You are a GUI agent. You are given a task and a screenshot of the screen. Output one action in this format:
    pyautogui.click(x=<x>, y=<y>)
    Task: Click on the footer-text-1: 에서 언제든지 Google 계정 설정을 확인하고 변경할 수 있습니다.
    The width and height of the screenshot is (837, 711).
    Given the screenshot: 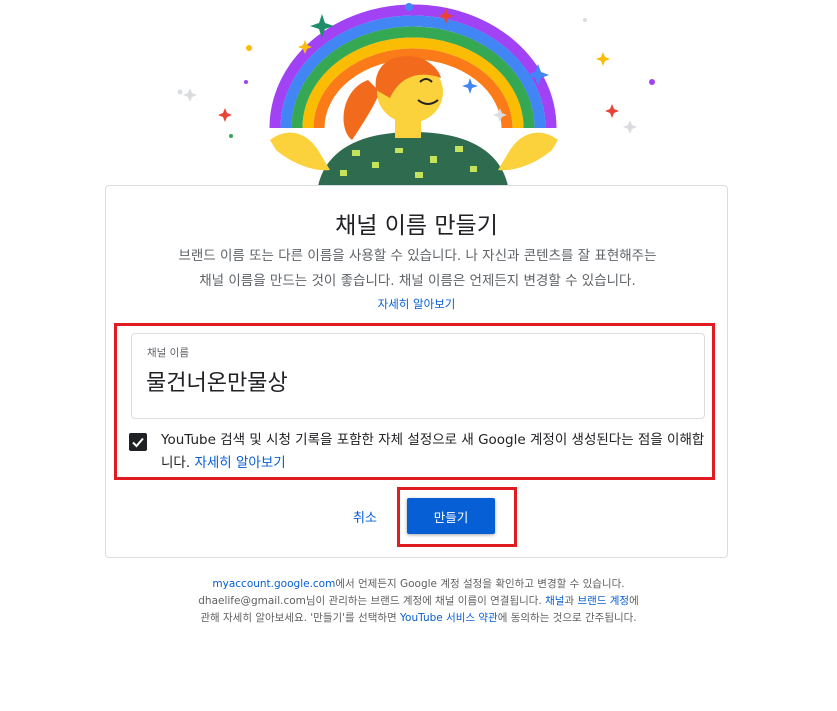 What is the action you would take?
    pyautogui.click(x=480, y=584)
    